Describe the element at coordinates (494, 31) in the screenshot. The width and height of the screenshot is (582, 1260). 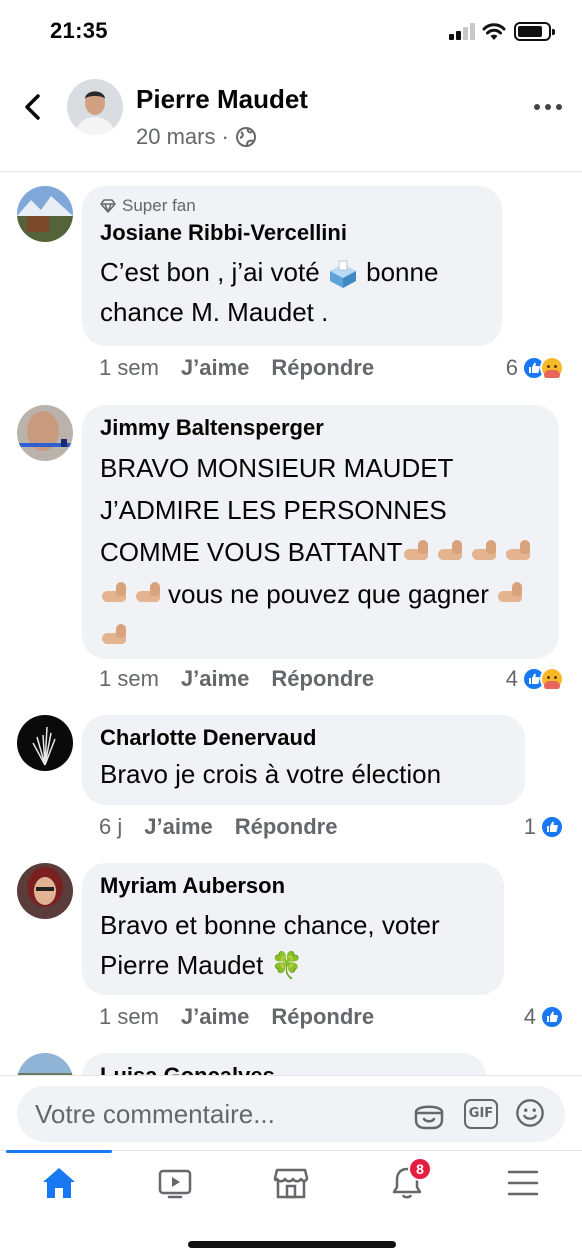
I see `wifi-icon` at that location.